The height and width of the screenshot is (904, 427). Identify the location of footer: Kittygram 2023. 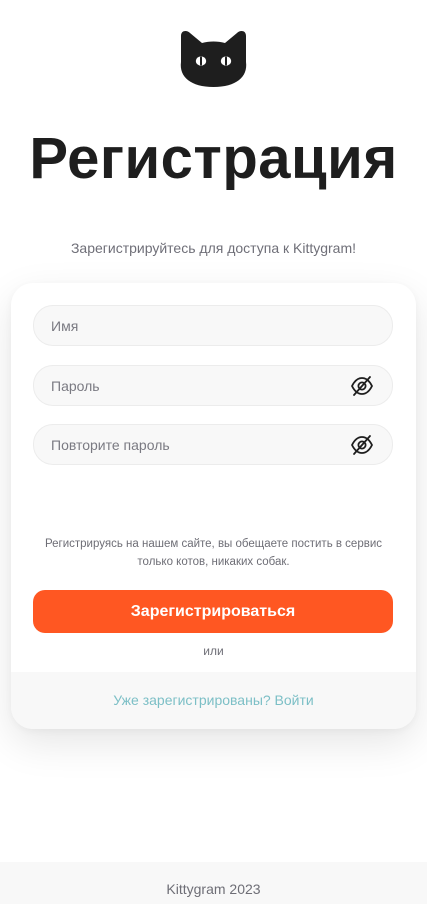
(213, 883).